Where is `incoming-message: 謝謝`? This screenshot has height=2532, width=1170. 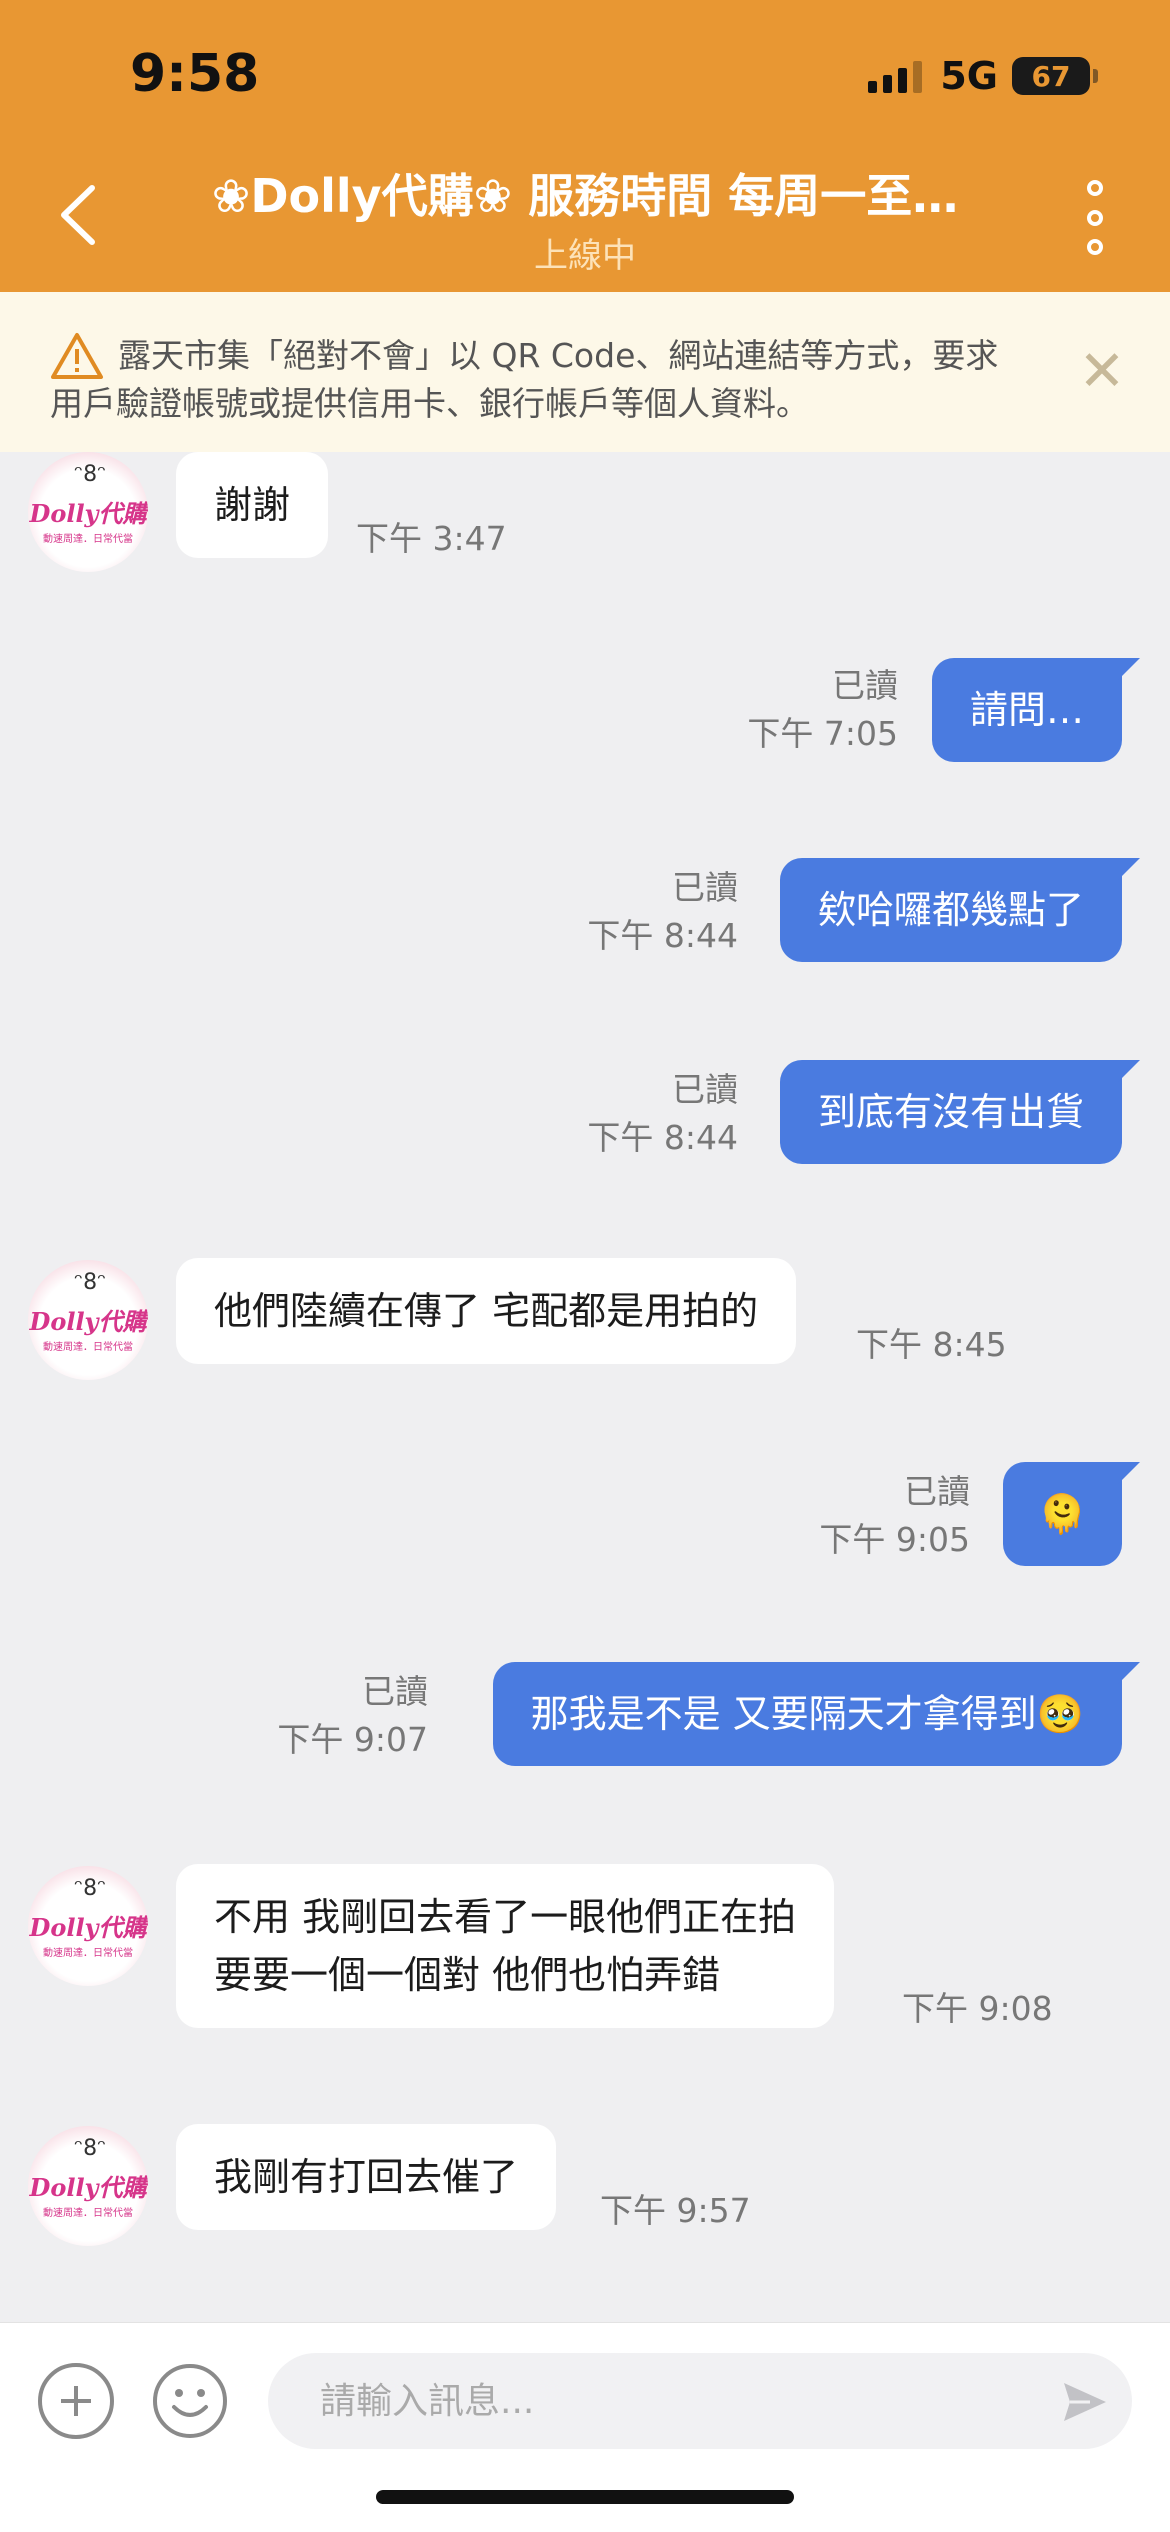
incoming-message: 謝謝 is located at coordinates (252, 505).